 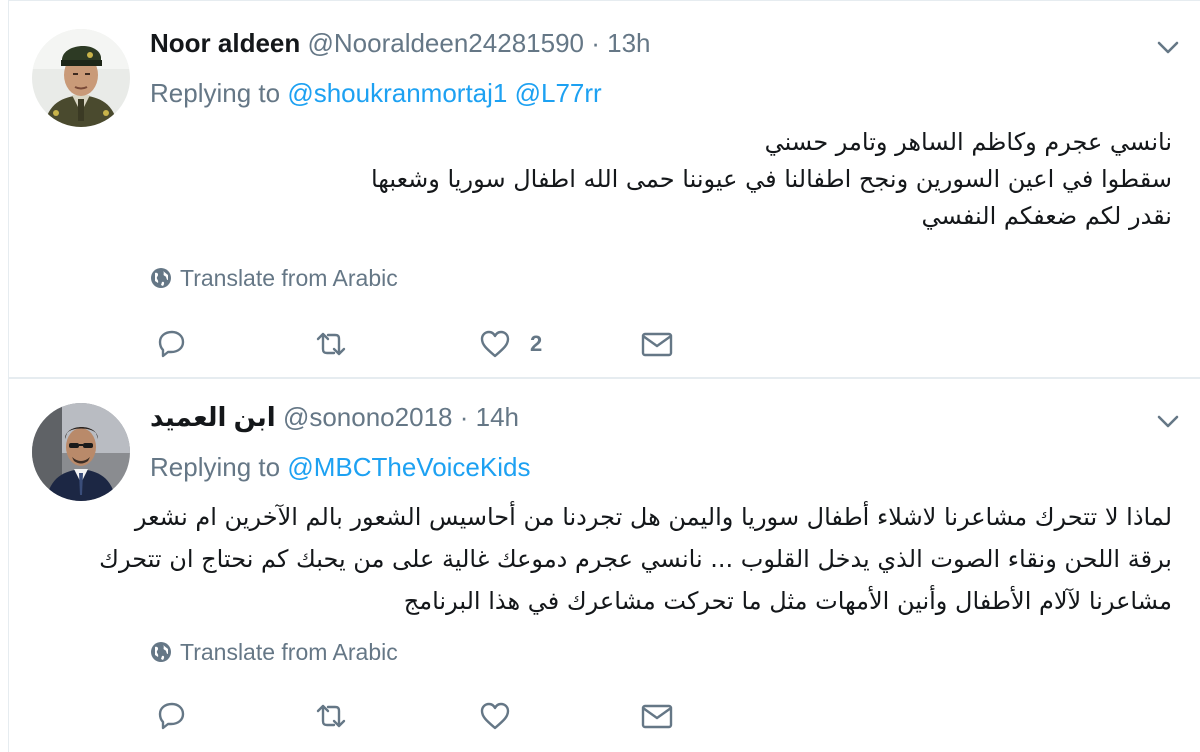 I want to click on display-name: Noor aldeen, so click(x=225, y=43).